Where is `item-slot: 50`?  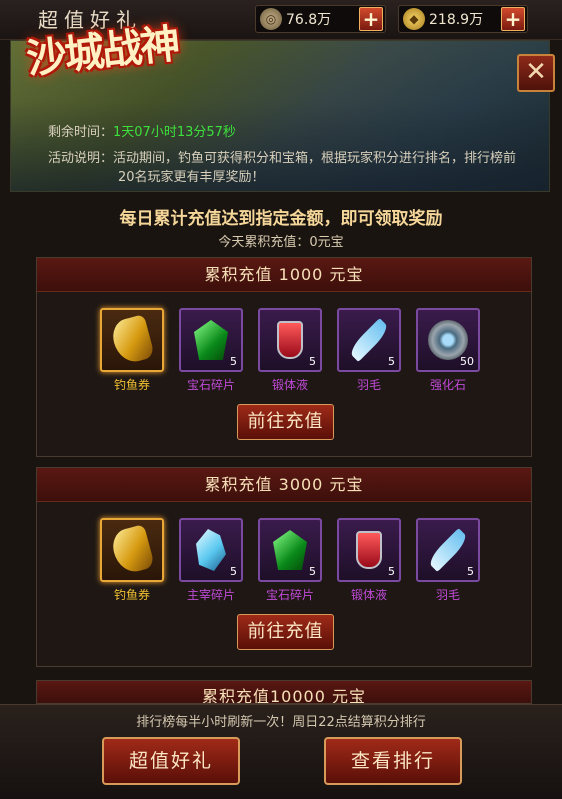
item-slot: 50 is located at coordinates (448, 340).